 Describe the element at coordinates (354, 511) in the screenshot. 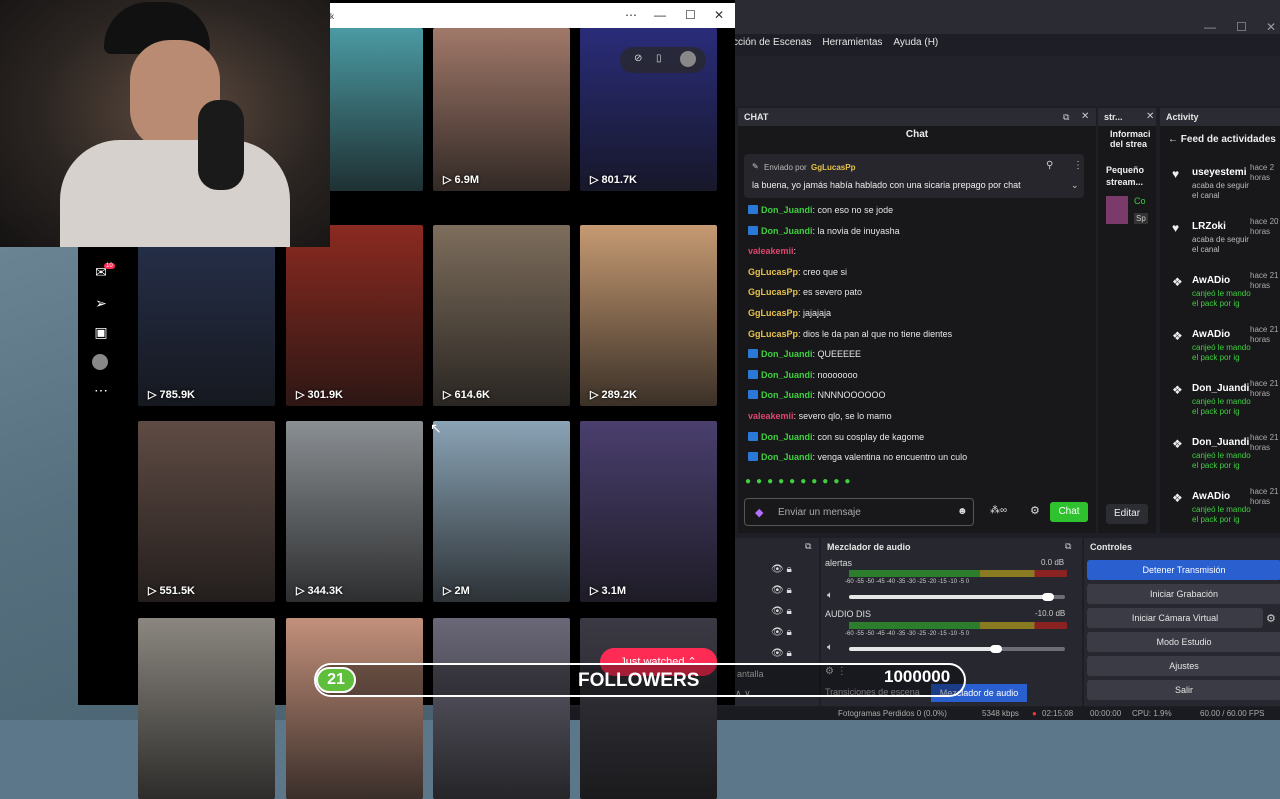

I see `video-thumbnail: ▷ 344.3K` at that location.